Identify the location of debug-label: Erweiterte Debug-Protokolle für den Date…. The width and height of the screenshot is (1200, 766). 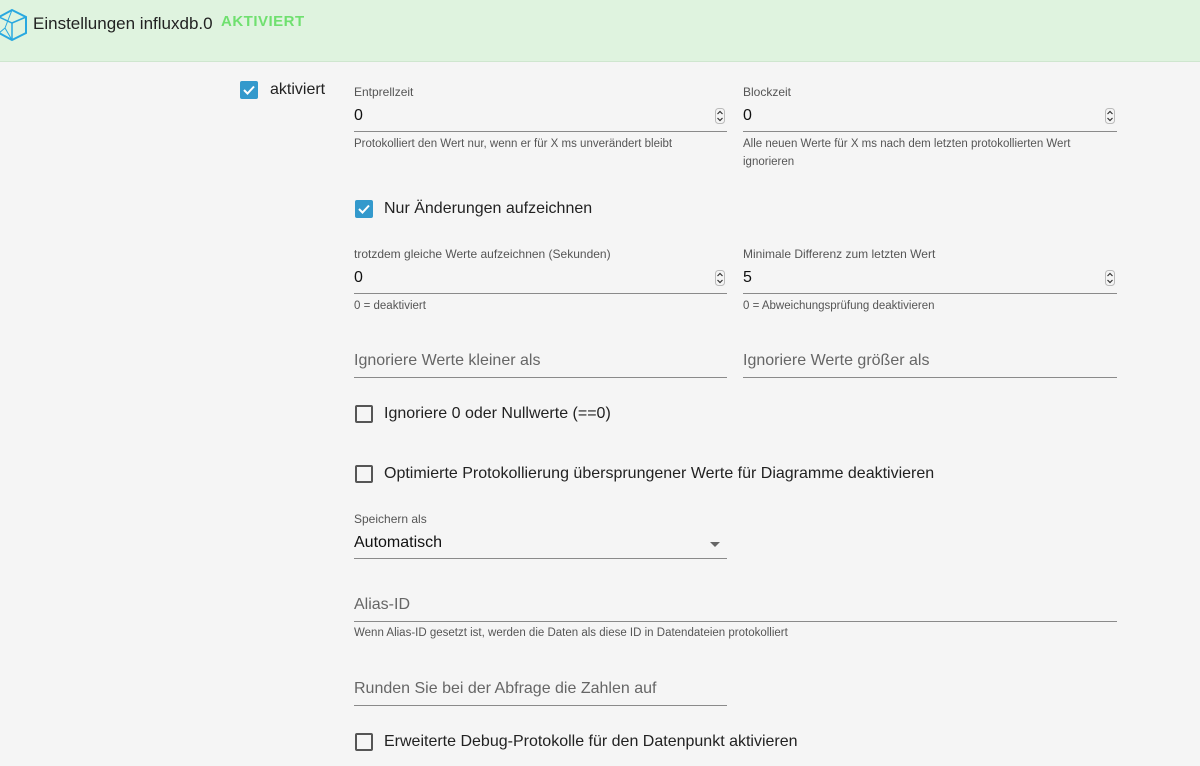
(591, 741).